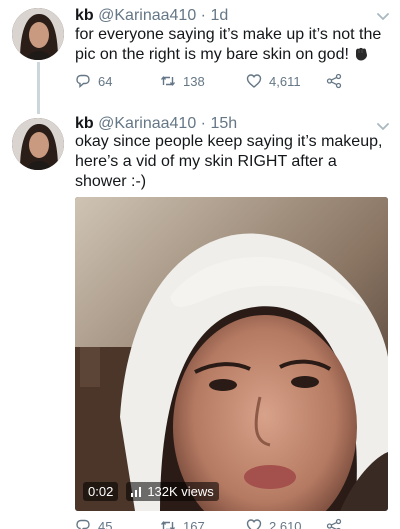 The height and width of the screenshot is (529, 400). What do you see at coordinates (93, 81) in the screenshot?
I see `reply-button: 64` at bounding box center [93, 81].